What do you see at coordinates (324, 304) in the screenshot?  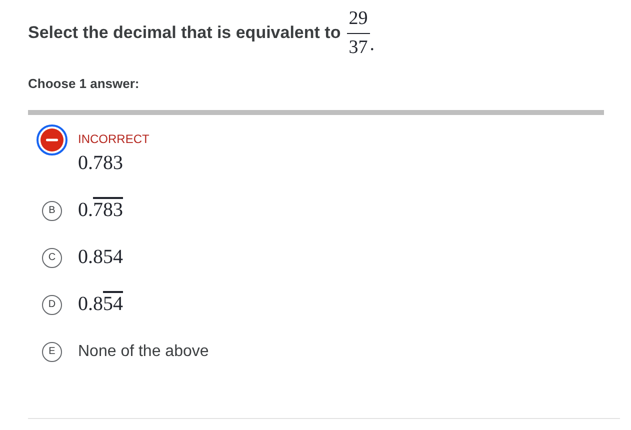 I see `answer-choice: D 0.854` at bounding box center [324, 304].